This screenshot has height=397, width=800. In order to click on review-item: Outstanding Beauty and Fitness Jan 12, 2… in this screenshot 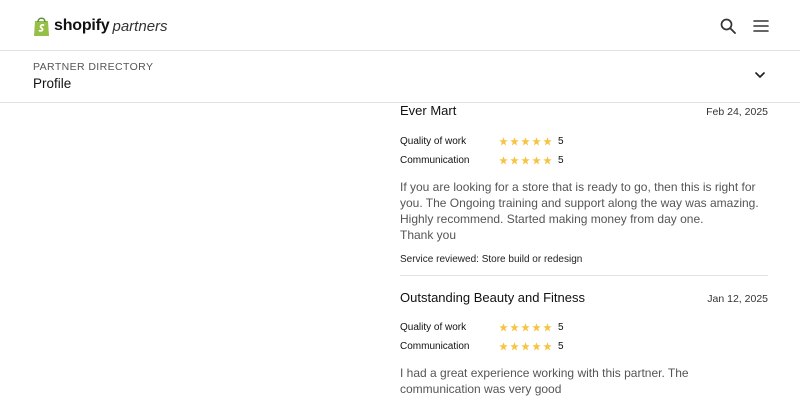, I will do `click(584, 336)`.